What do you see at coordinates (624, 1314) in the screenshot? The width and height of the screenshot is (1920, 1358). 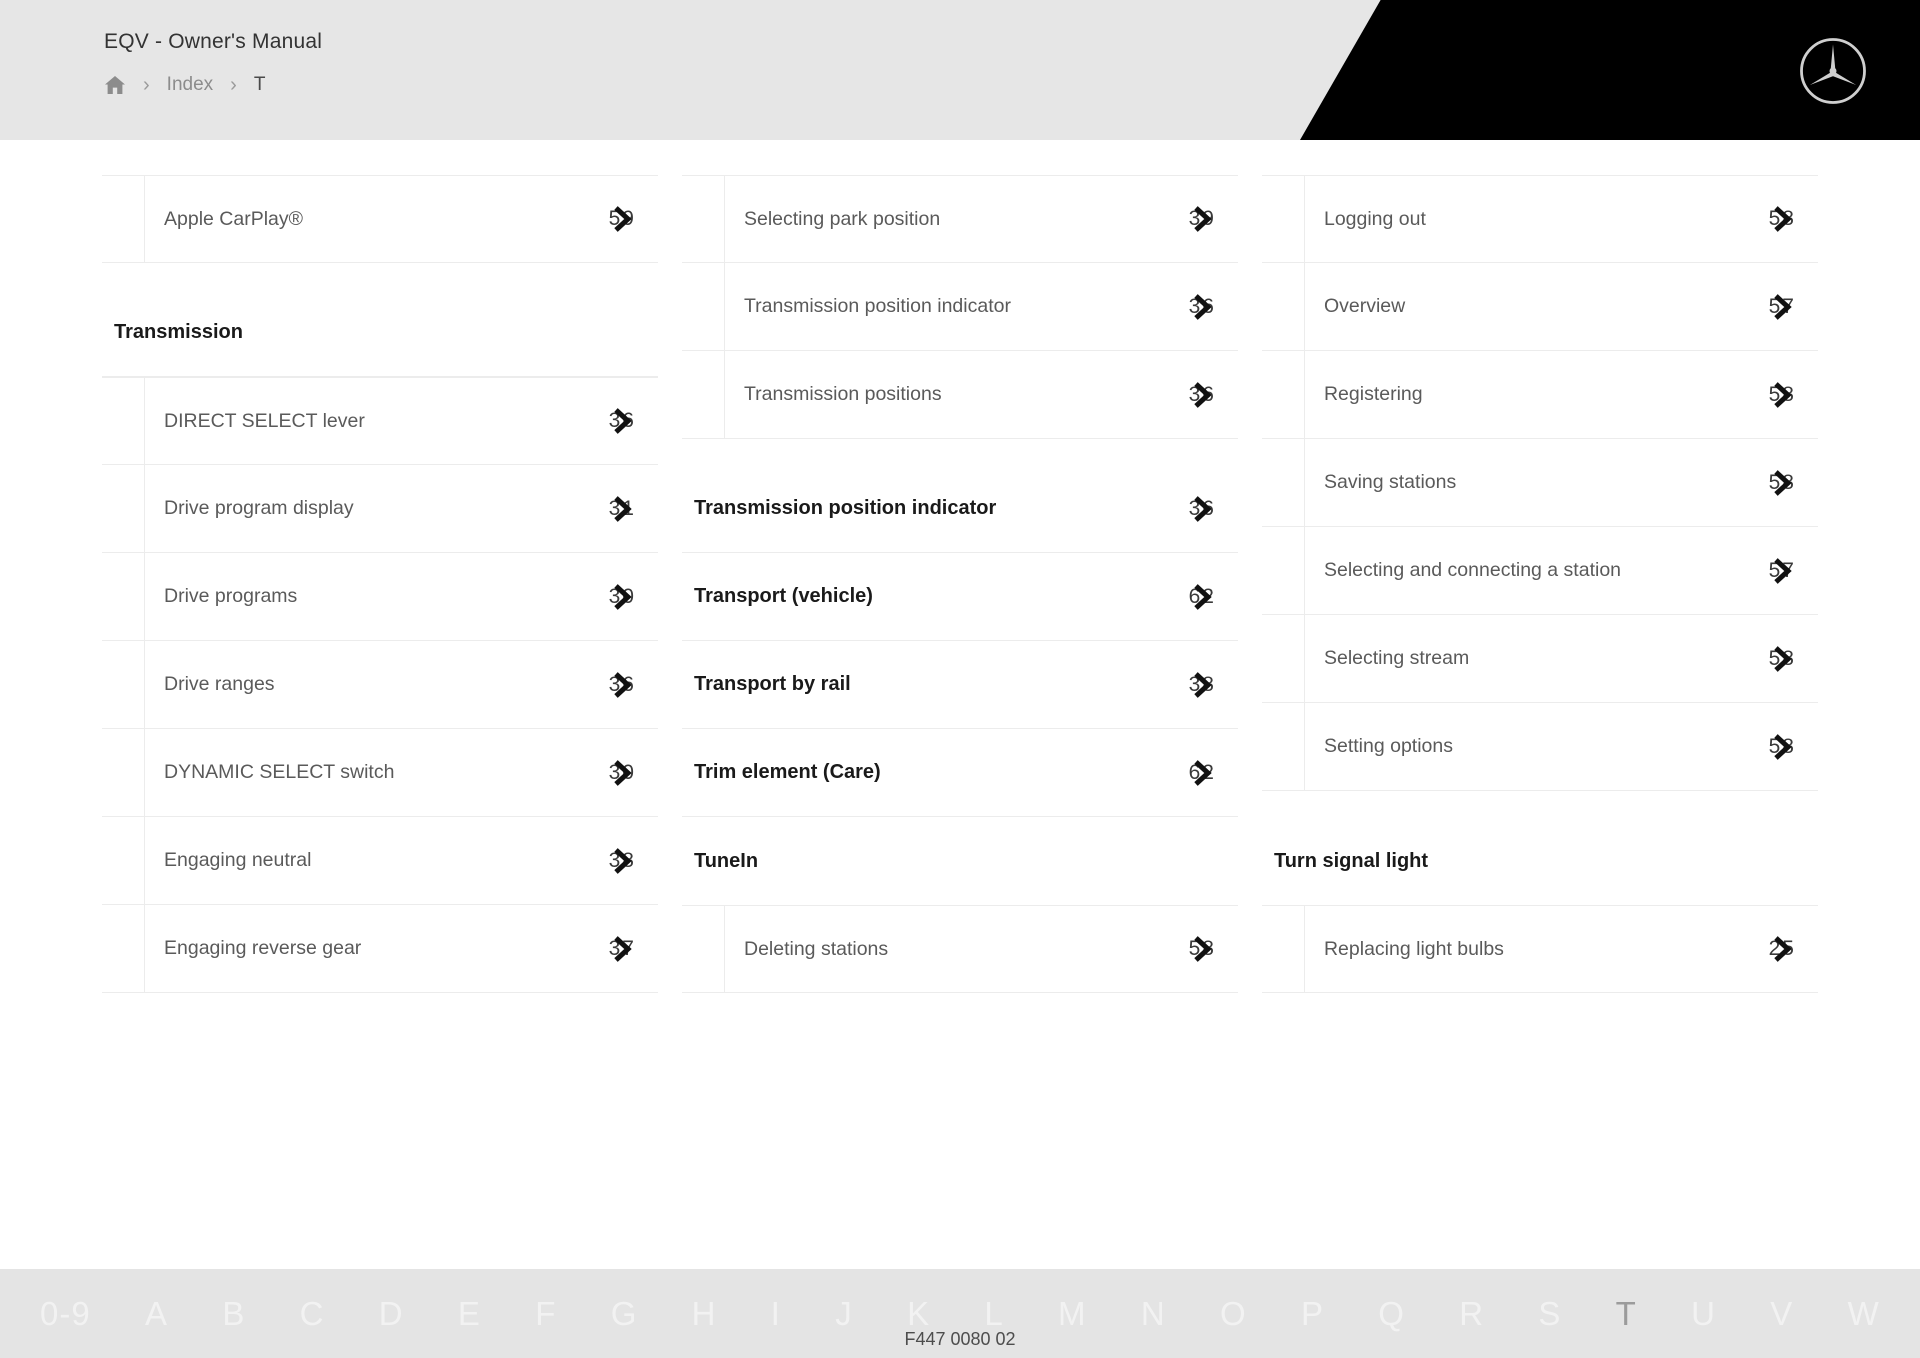 I see `alphabet-item-g: G` at bounding box center [624, 1314].